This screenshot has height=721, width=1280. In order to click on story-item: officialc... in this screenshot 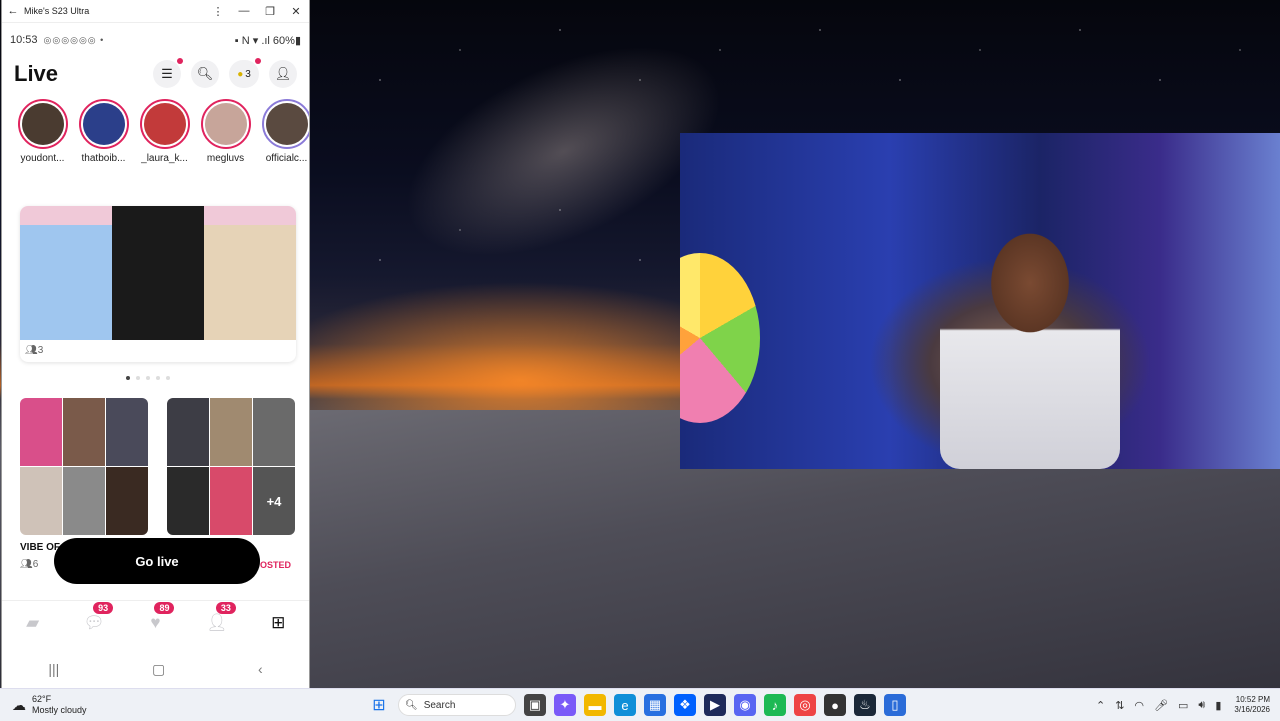, I will do `click(282, 140)`.